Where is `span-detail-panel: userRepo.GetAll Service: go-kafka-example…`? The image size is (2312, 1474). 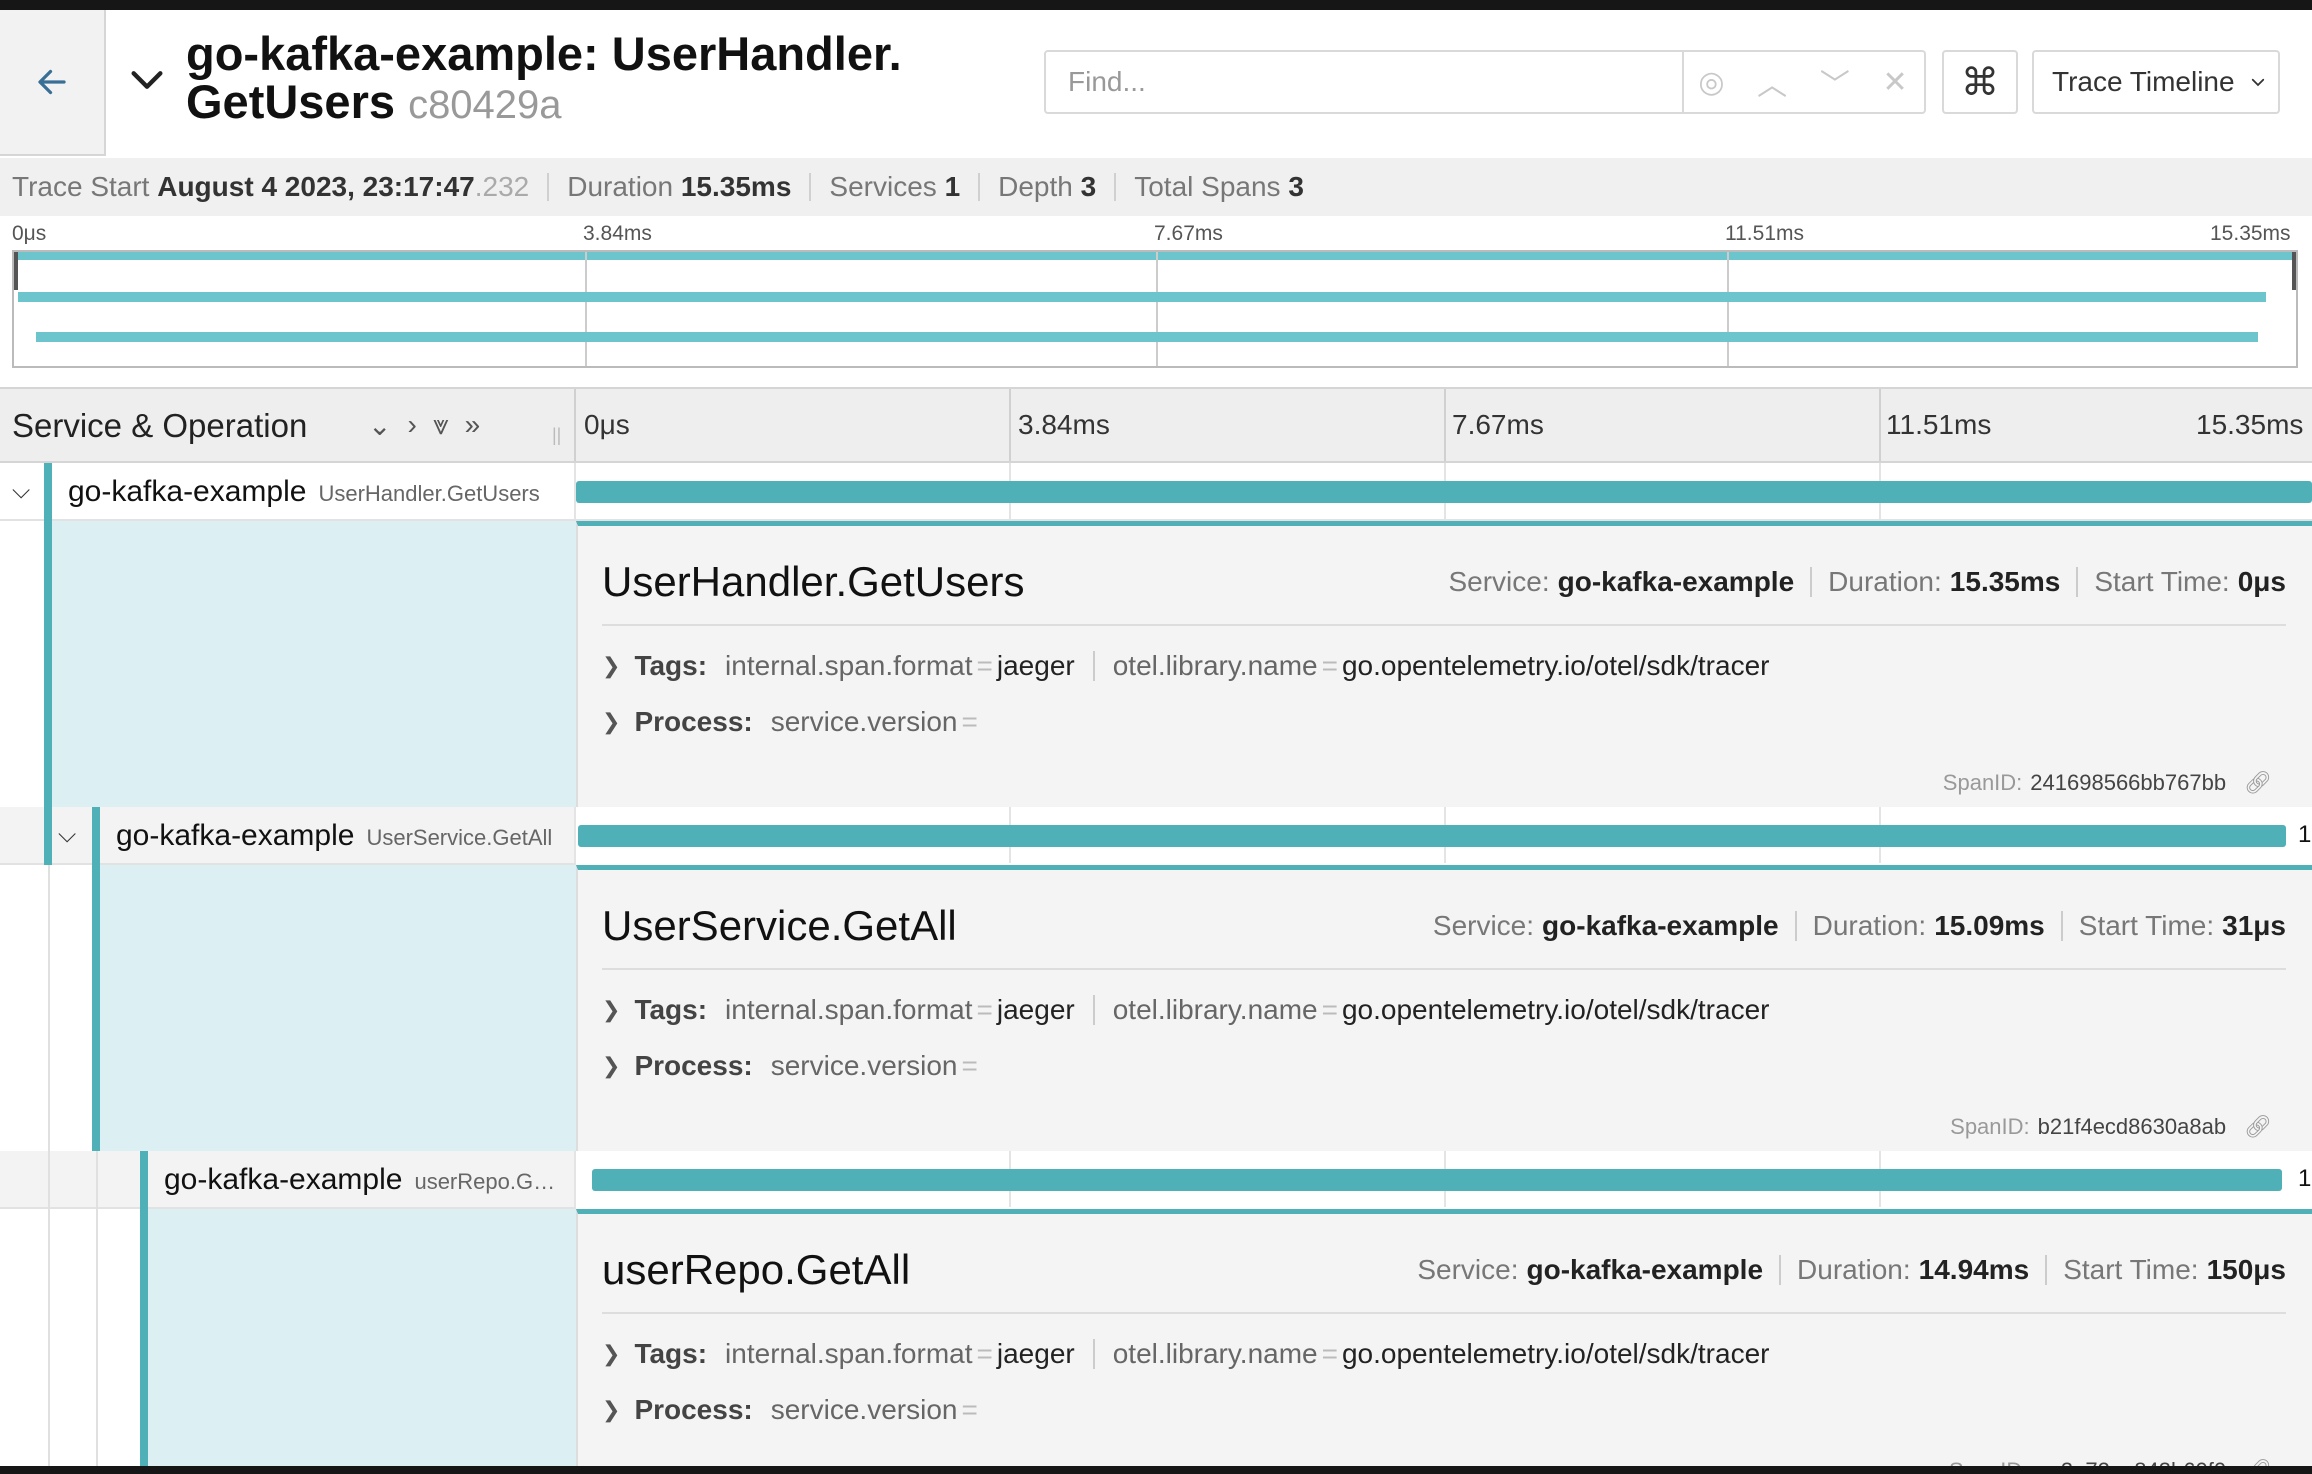
span-detail-panel: userRepo.GetAll Service: go-kafka-example… is located at coordinates (1444, 1337).